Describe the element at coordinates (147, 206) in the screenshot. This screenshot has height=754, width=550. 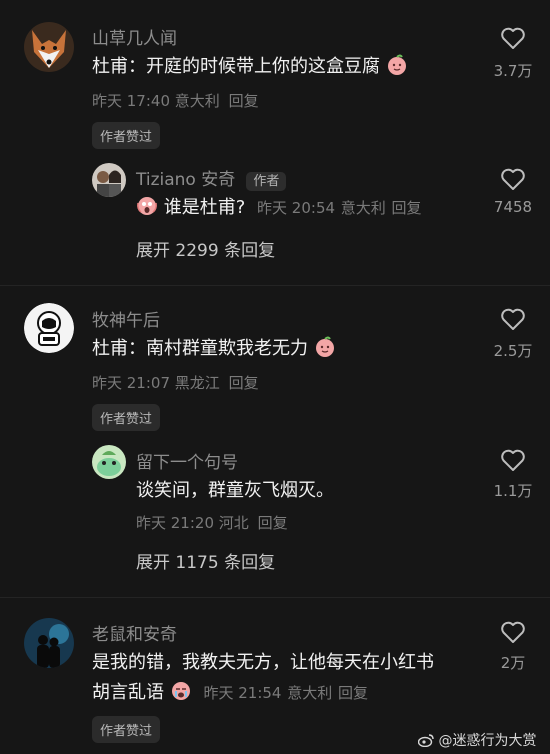
I see `scream-emoji` at that location.